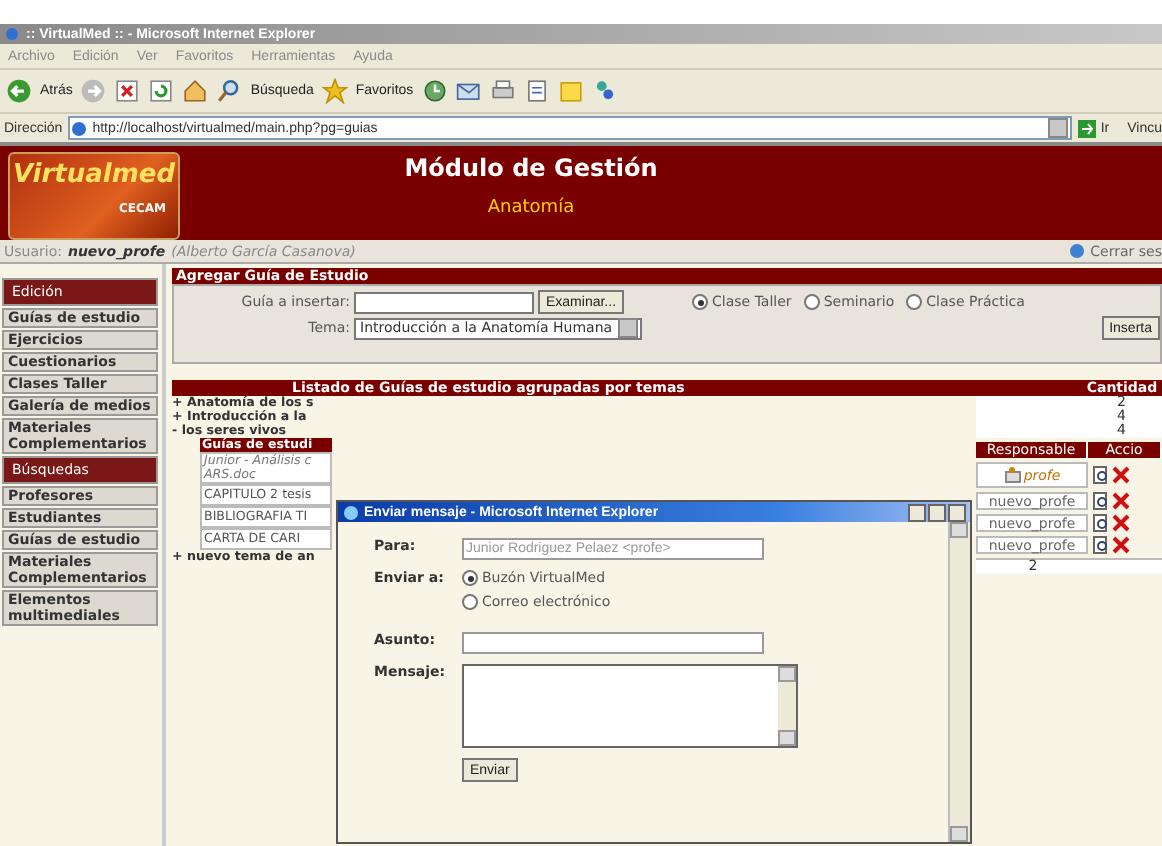 The image size is (1162, 846). I want to click on minimize-button, so click(917, 512).